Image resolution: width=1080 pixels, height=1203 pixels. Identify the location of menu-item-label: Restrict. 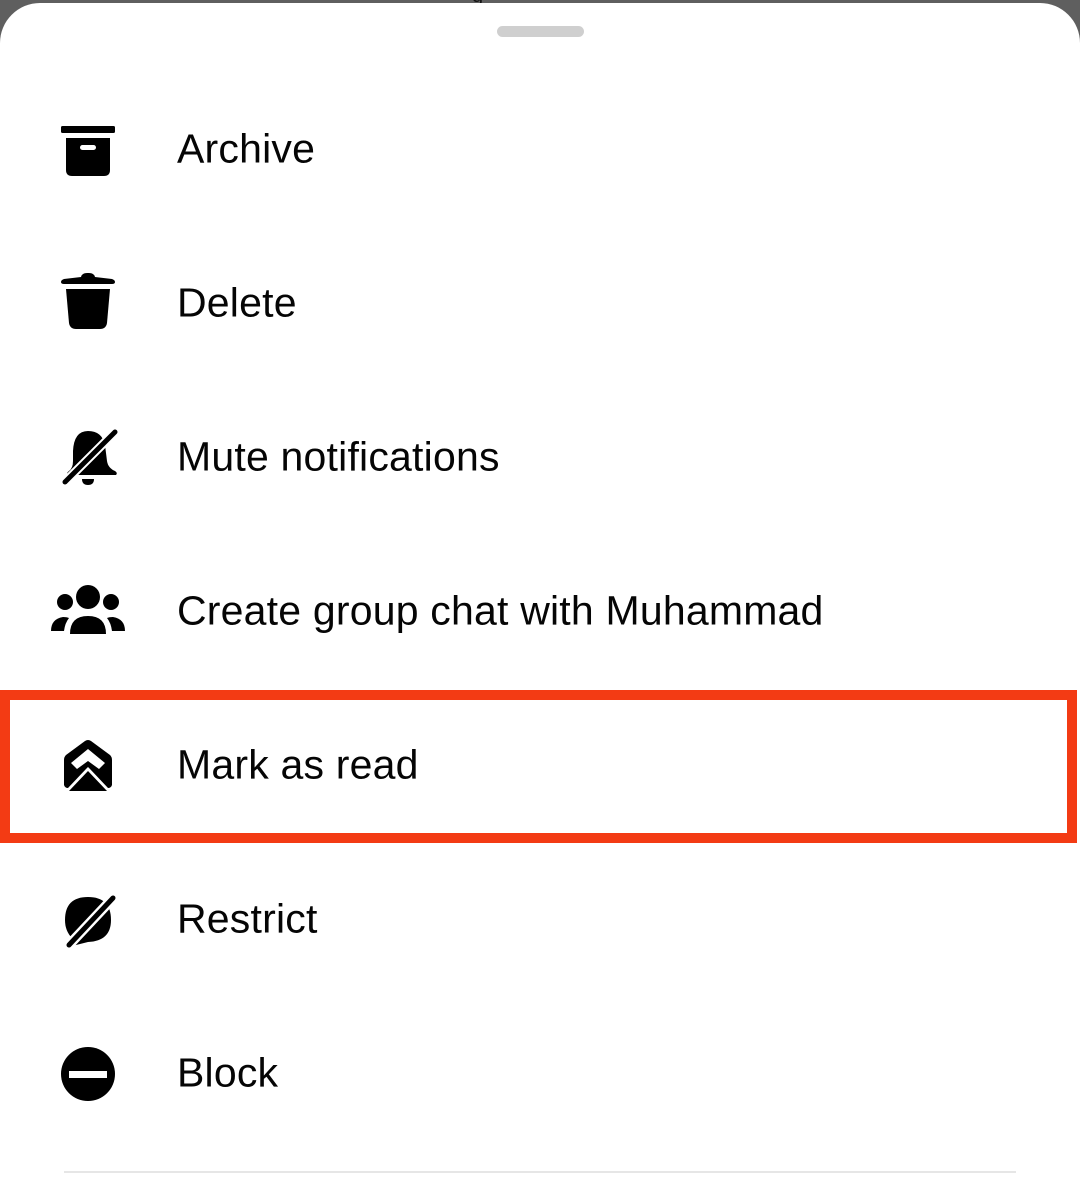
(247, 918).